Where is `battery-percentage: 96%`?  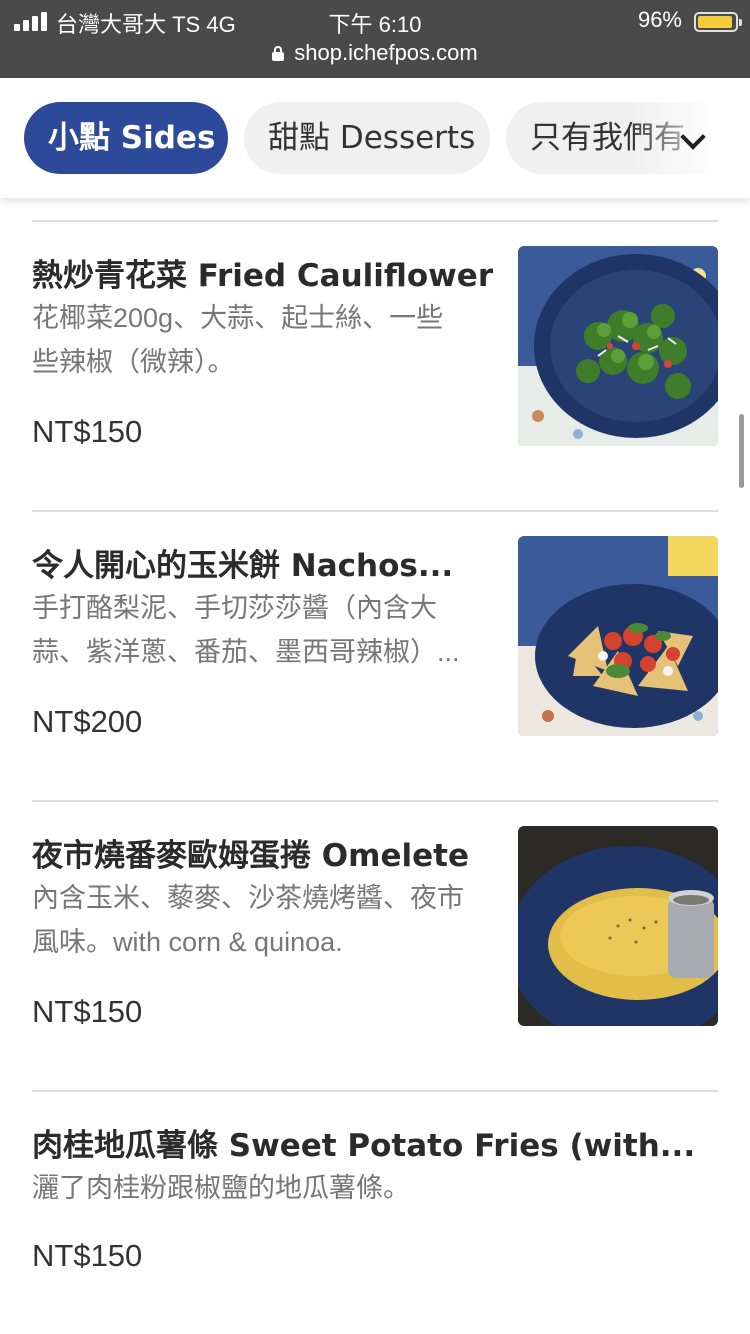 battery-percentage: 96% is located at coordinates (659, 19).